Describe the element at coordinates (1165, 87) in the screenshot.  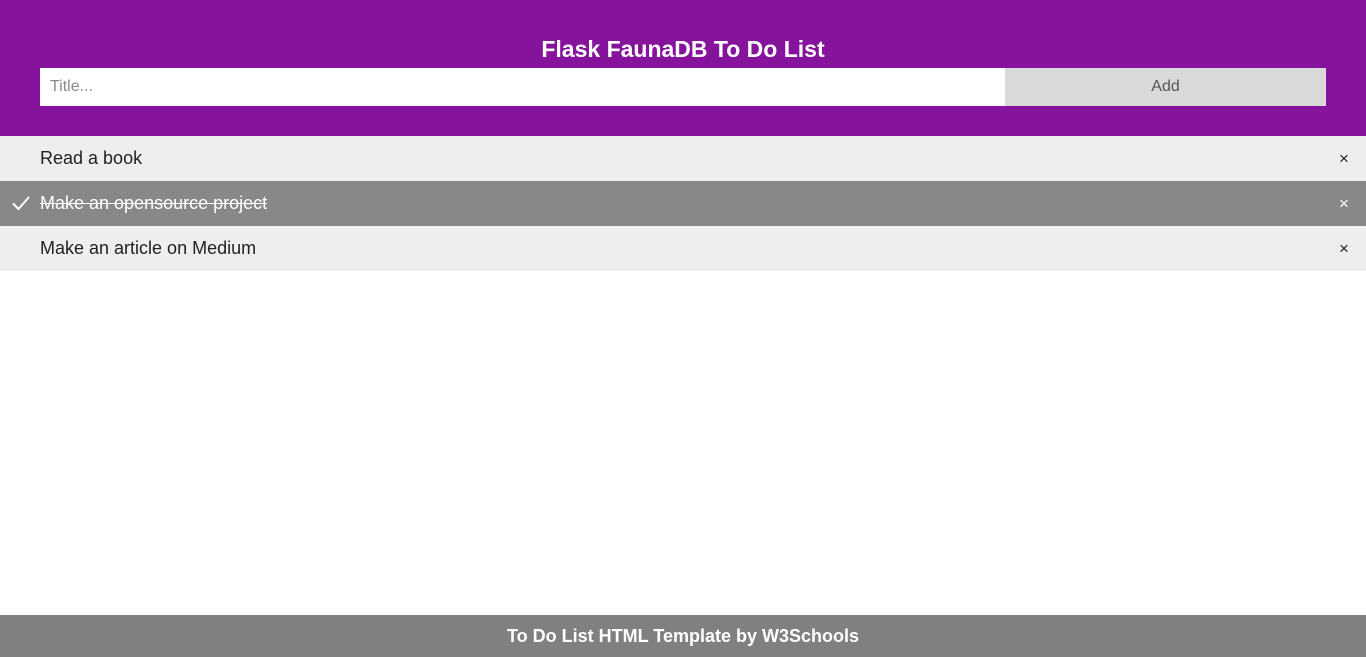
I see `add-button: Add` at that location.